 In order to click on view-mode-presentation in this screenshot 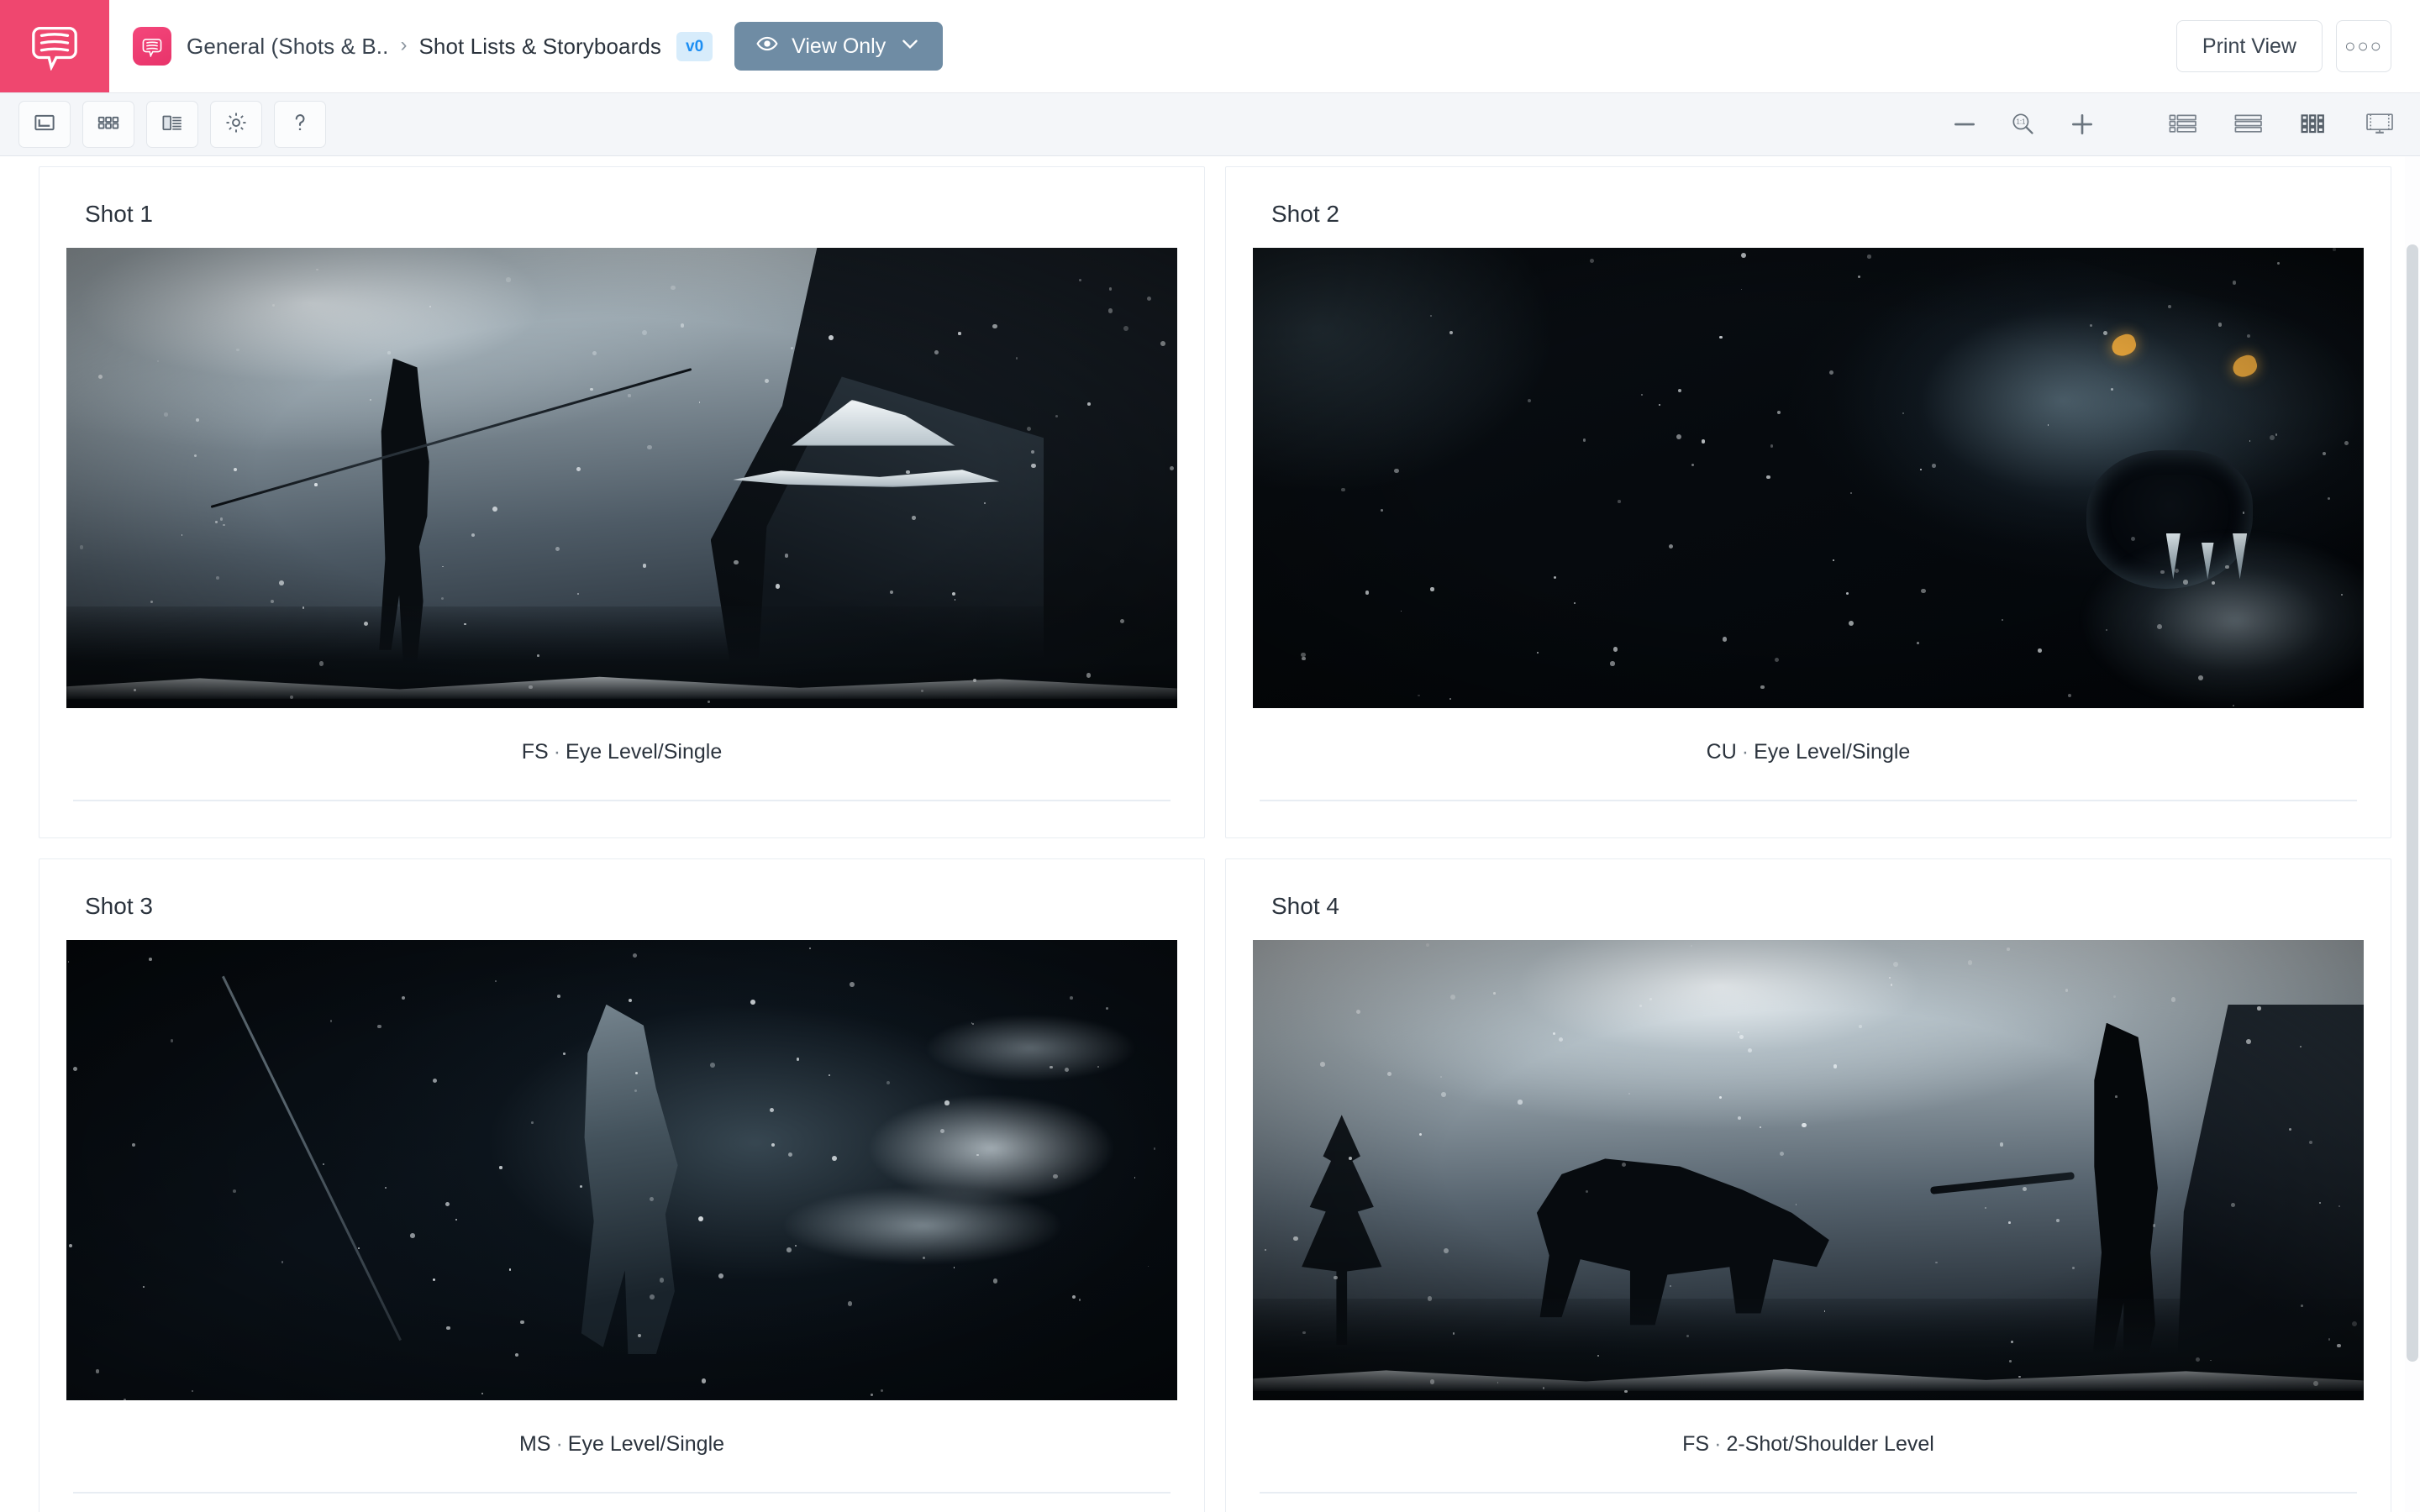, I will do `click(2380, 124)`.